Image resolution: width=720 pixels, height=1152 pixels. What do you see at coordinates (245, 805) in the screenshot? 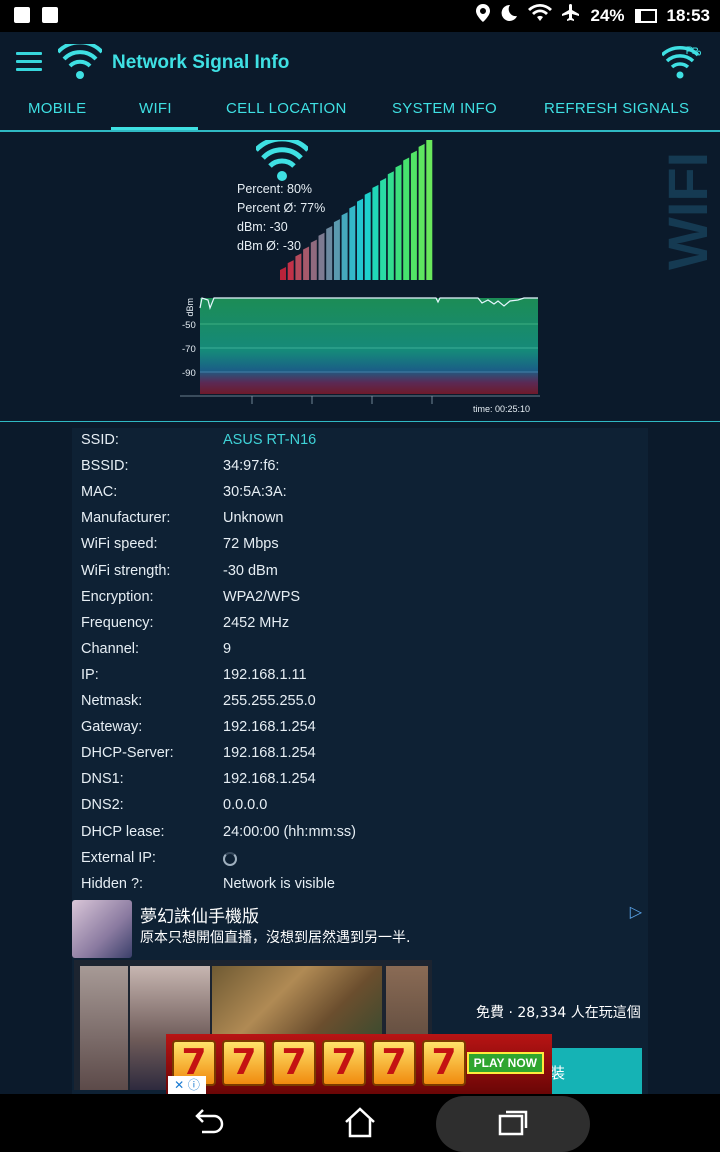
I see `info-row-value: 0.0.0.0` at bounding box center [245, 805].